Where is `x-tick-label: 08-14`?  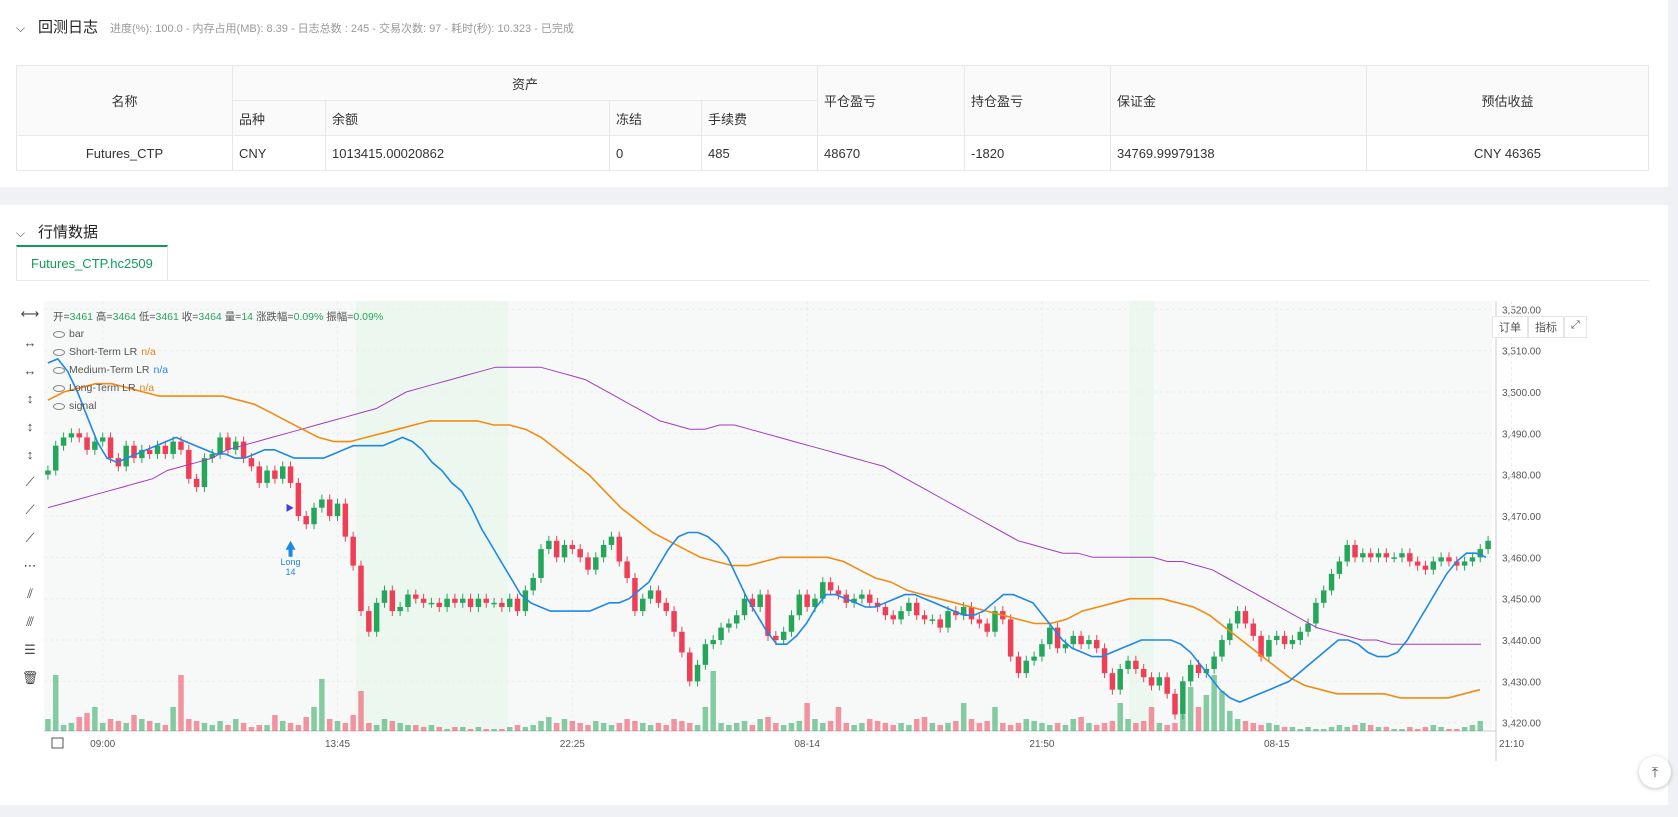
x-tick-label: 08-14 is located at coordinates (807, 744).